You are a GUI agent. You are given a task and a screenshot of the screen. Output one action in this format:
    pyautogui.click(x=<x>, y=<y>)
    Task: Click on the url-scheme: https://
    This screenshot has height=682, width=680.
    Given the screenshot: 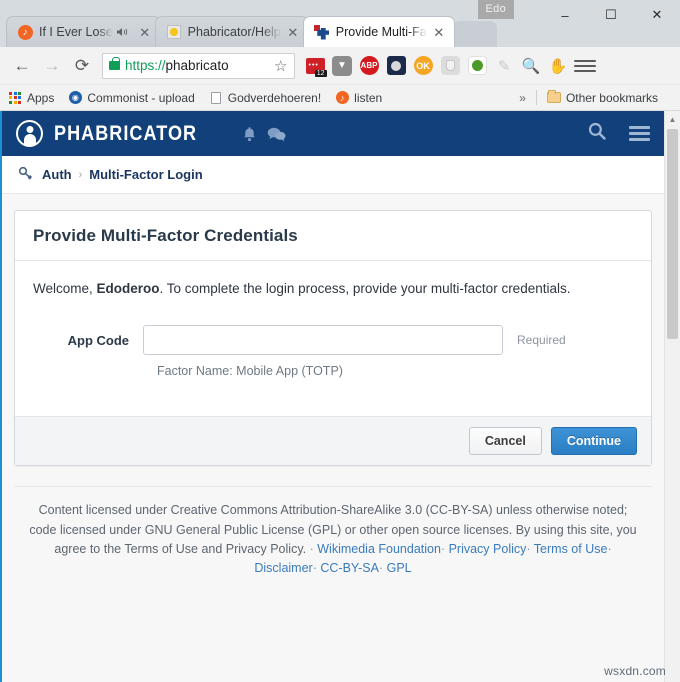 What is the action you would take?
    pyautogui.click(x=145, y=65)
    